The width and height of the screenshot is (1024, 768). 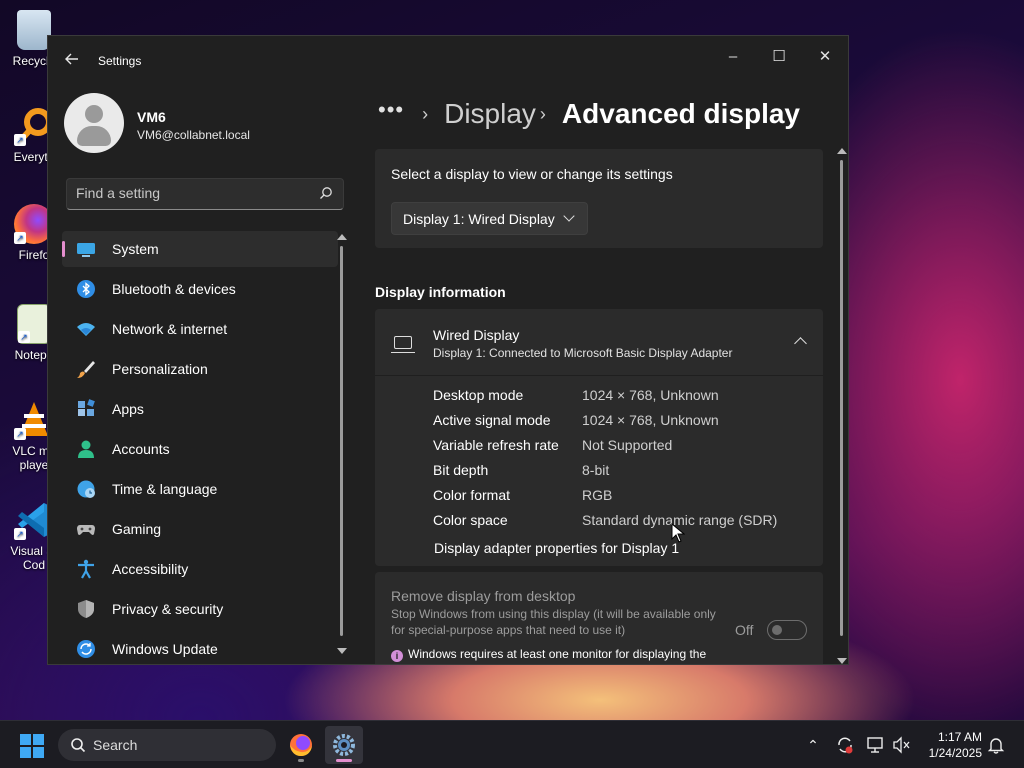 I want to click on sidebar-item-label: Network & internet, so click(x=170, y=329).